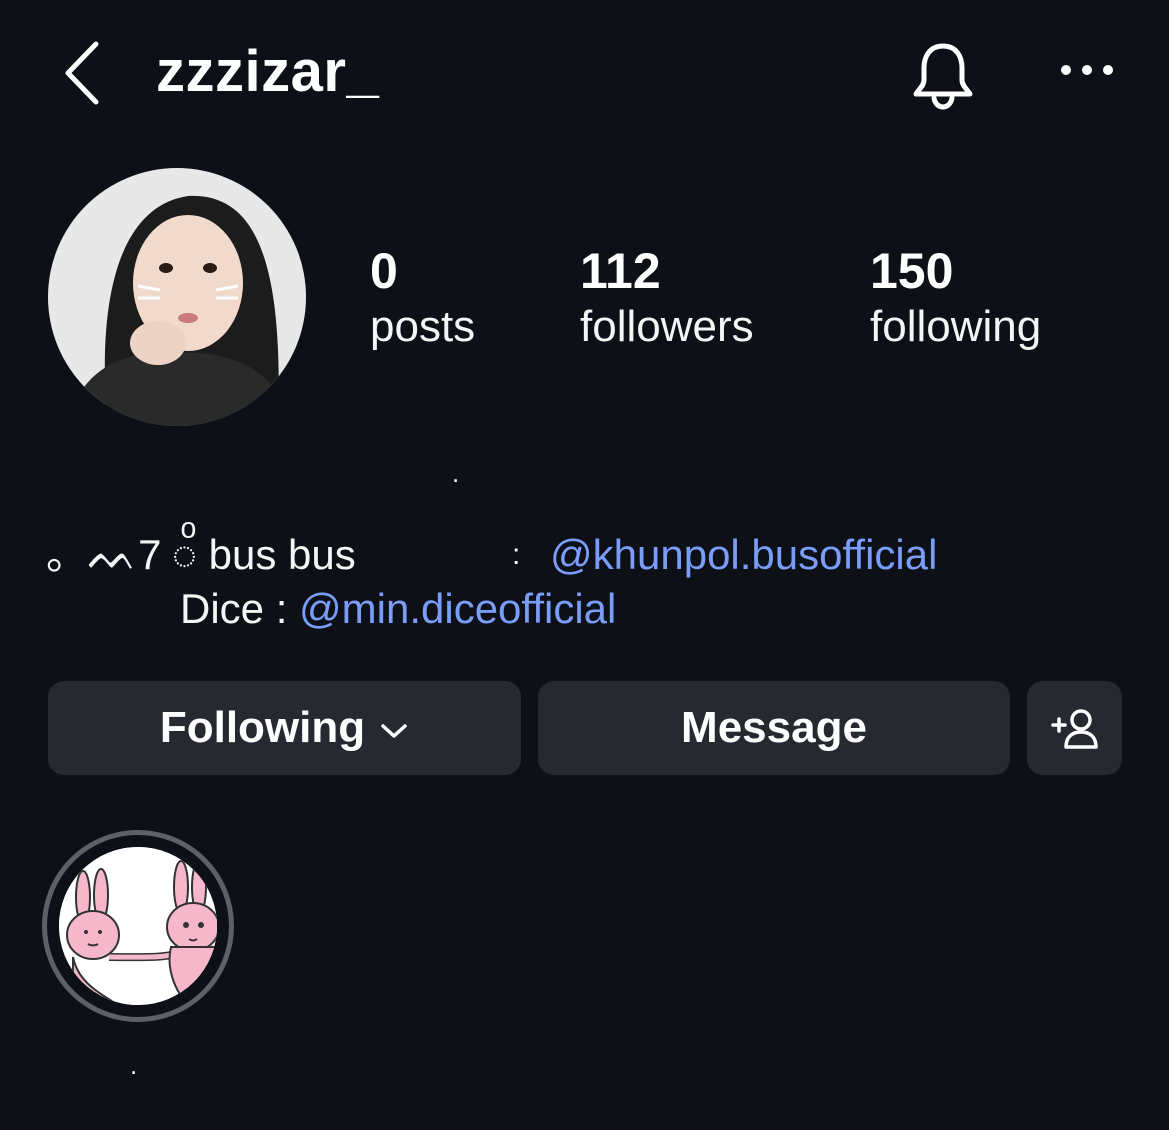  I want to click on following-stat: 150 following, so click(955, 299).